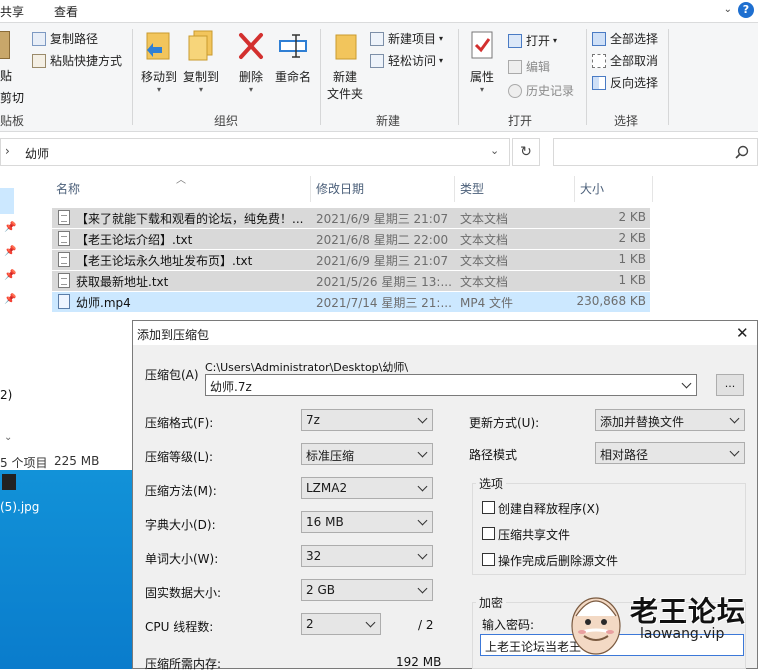 The width and height of the screenshot is (758, 672). I want to click on copy-path-button: 复制路径, so click(65, 39).